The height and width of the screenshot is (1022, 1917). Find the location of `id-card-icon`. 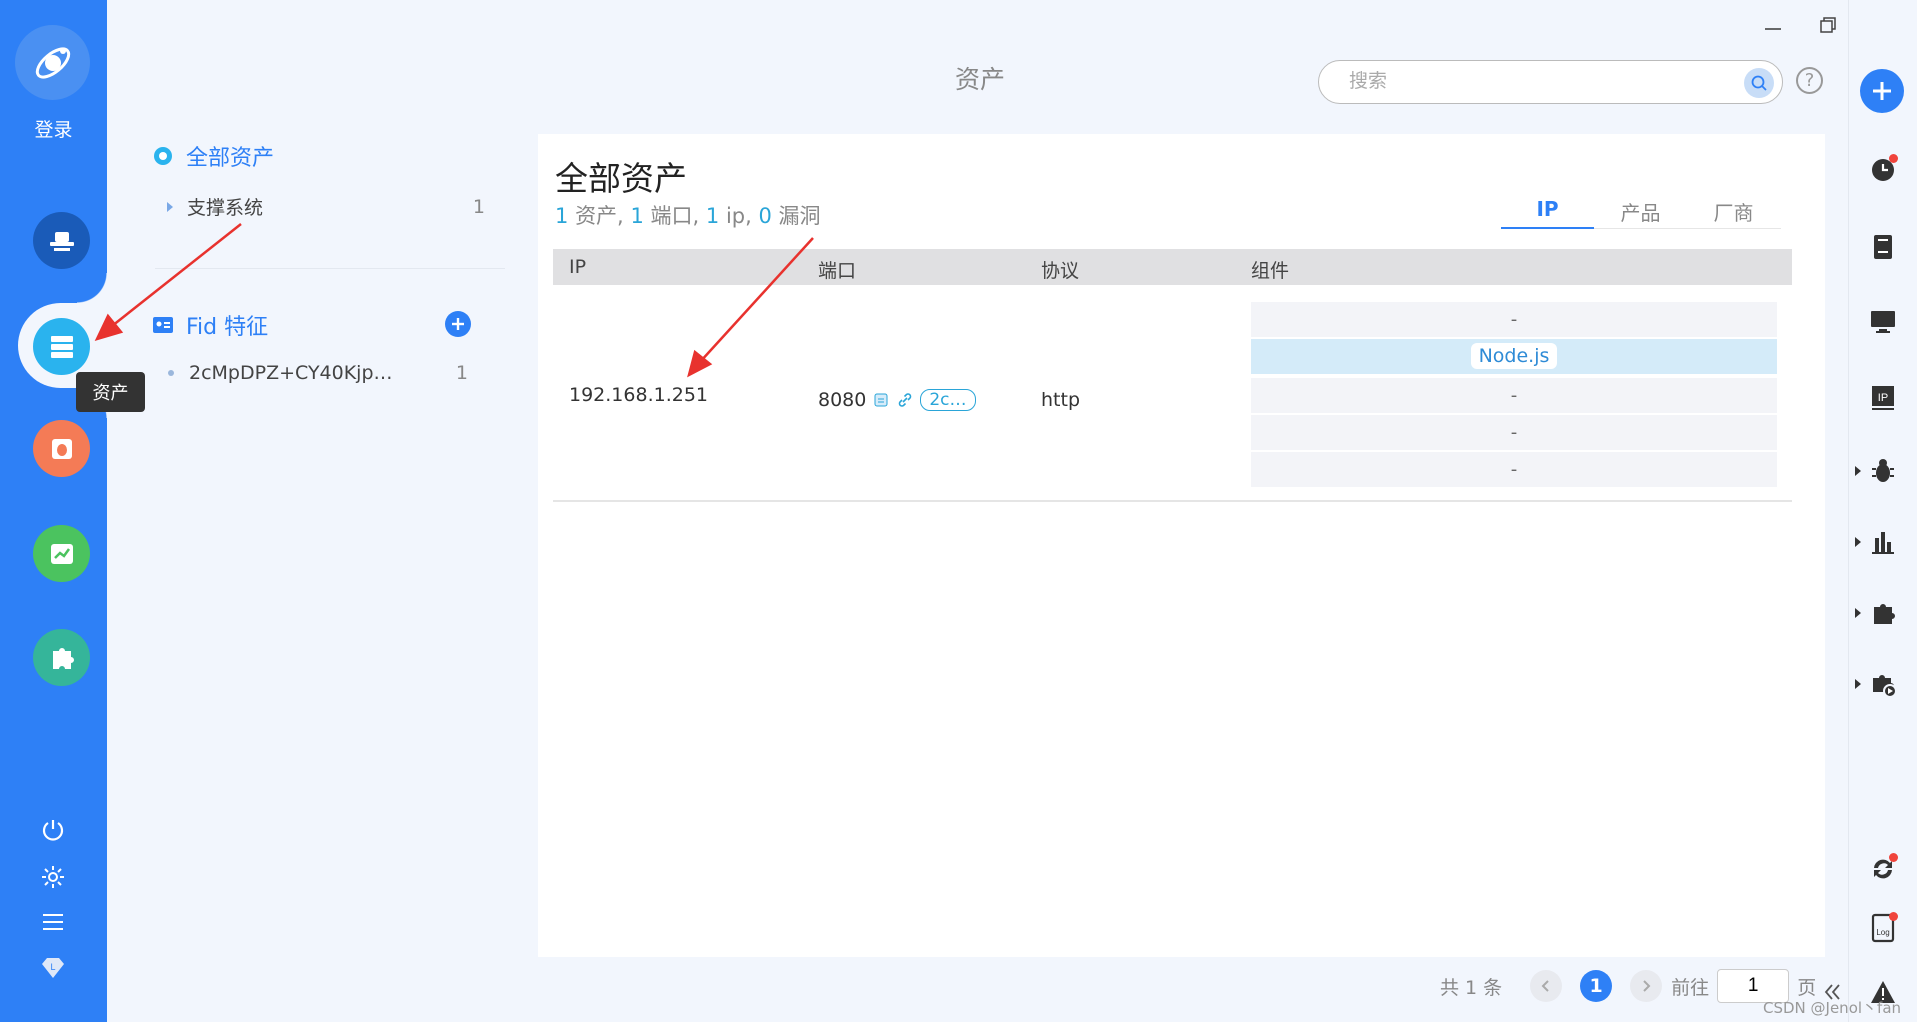

id-card-icon is located at coordinates (163, 325).